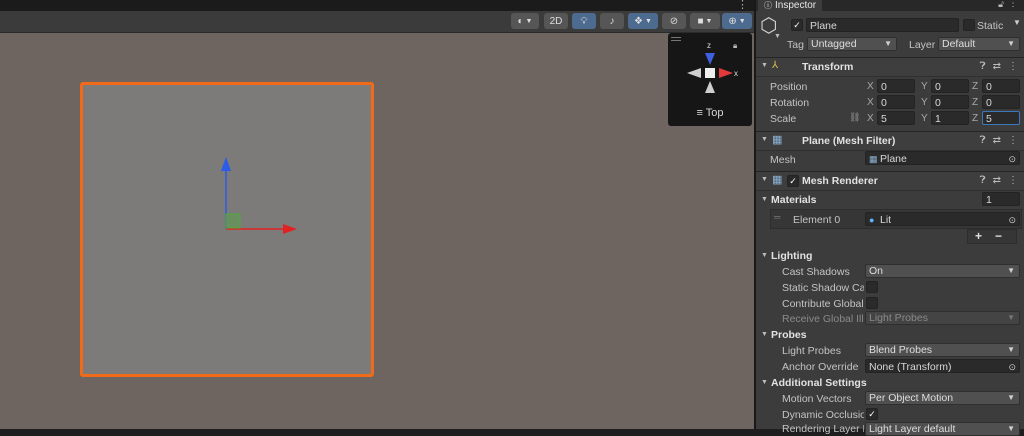 The image size is (1024, 436). I want to click on neg-z-axis-cone, so click(710, 87).